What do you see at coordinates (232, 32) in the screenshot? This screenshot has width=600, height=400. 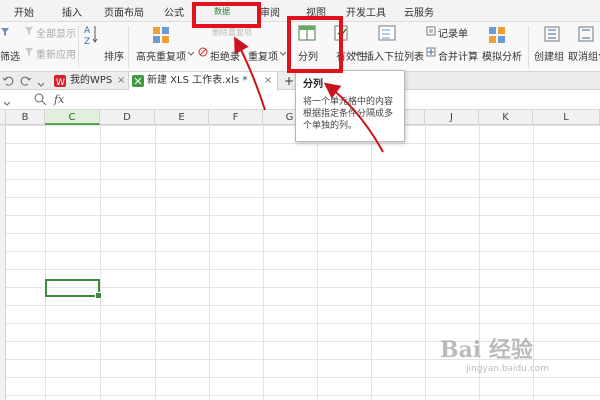 I see `remove-duplicates-label: 删除重复项` at bounding box center [232, 32].